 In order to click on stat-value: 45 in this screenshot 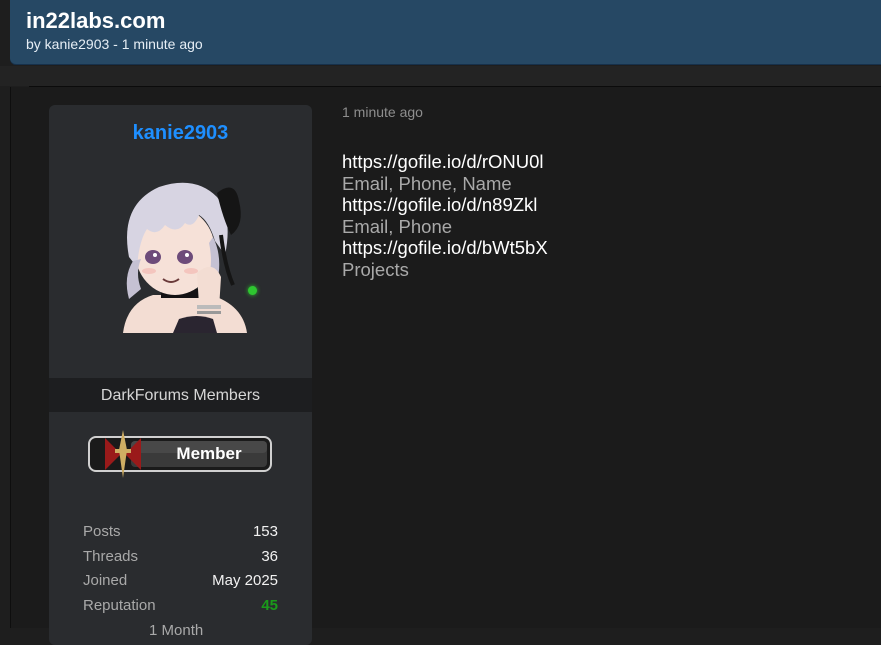, I will do `click(269, 608)`.